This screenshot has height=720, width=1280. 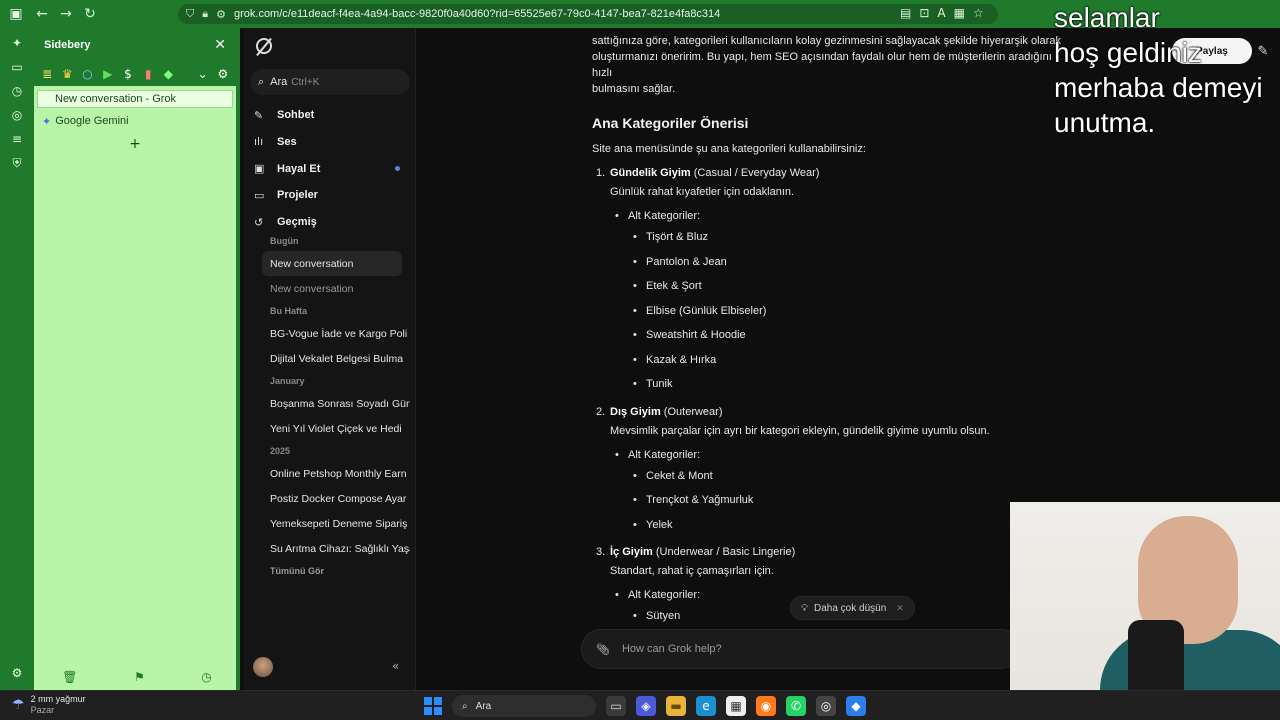 What do you see at coordinates (264, 46) in the screenshot?
I see `grok-logo-icon` at bounding box center [264, 46].